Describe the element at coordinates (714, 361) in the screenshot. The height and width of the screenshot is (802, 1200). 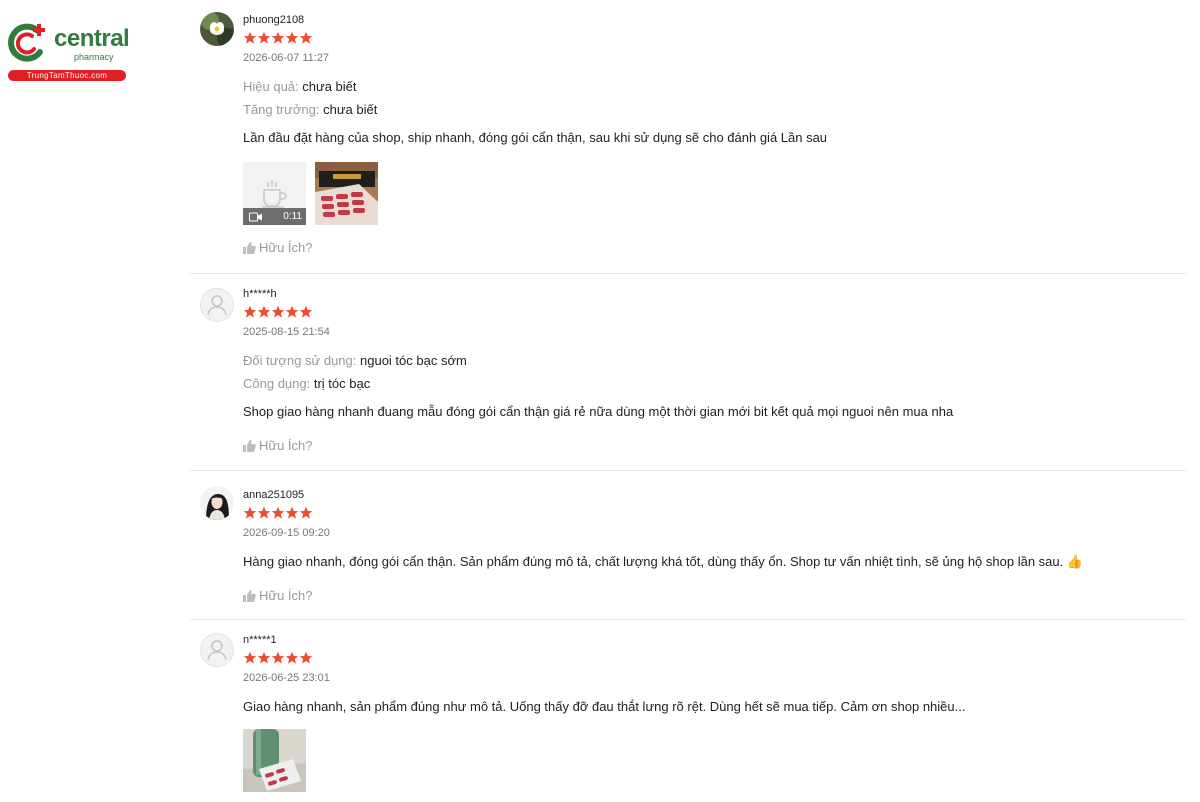
I see `review-attribute: Đối tượng sử dụng: nguoi tóc bạc sớm` at that location.